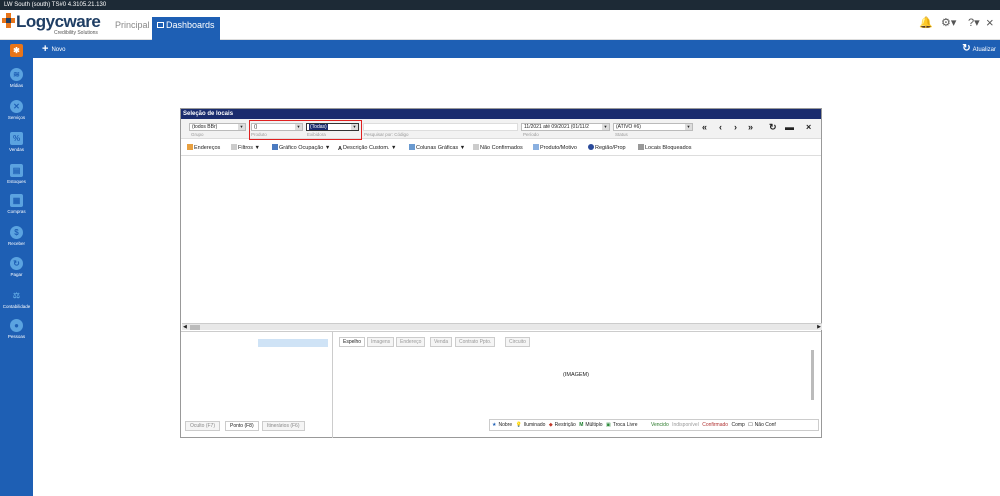 The image size is (1000, 496). What do you see at coordinates (386, 134) in the screenshot?
I see `search-label: Pesquisar por: Código` at bounding box center [386, 134].